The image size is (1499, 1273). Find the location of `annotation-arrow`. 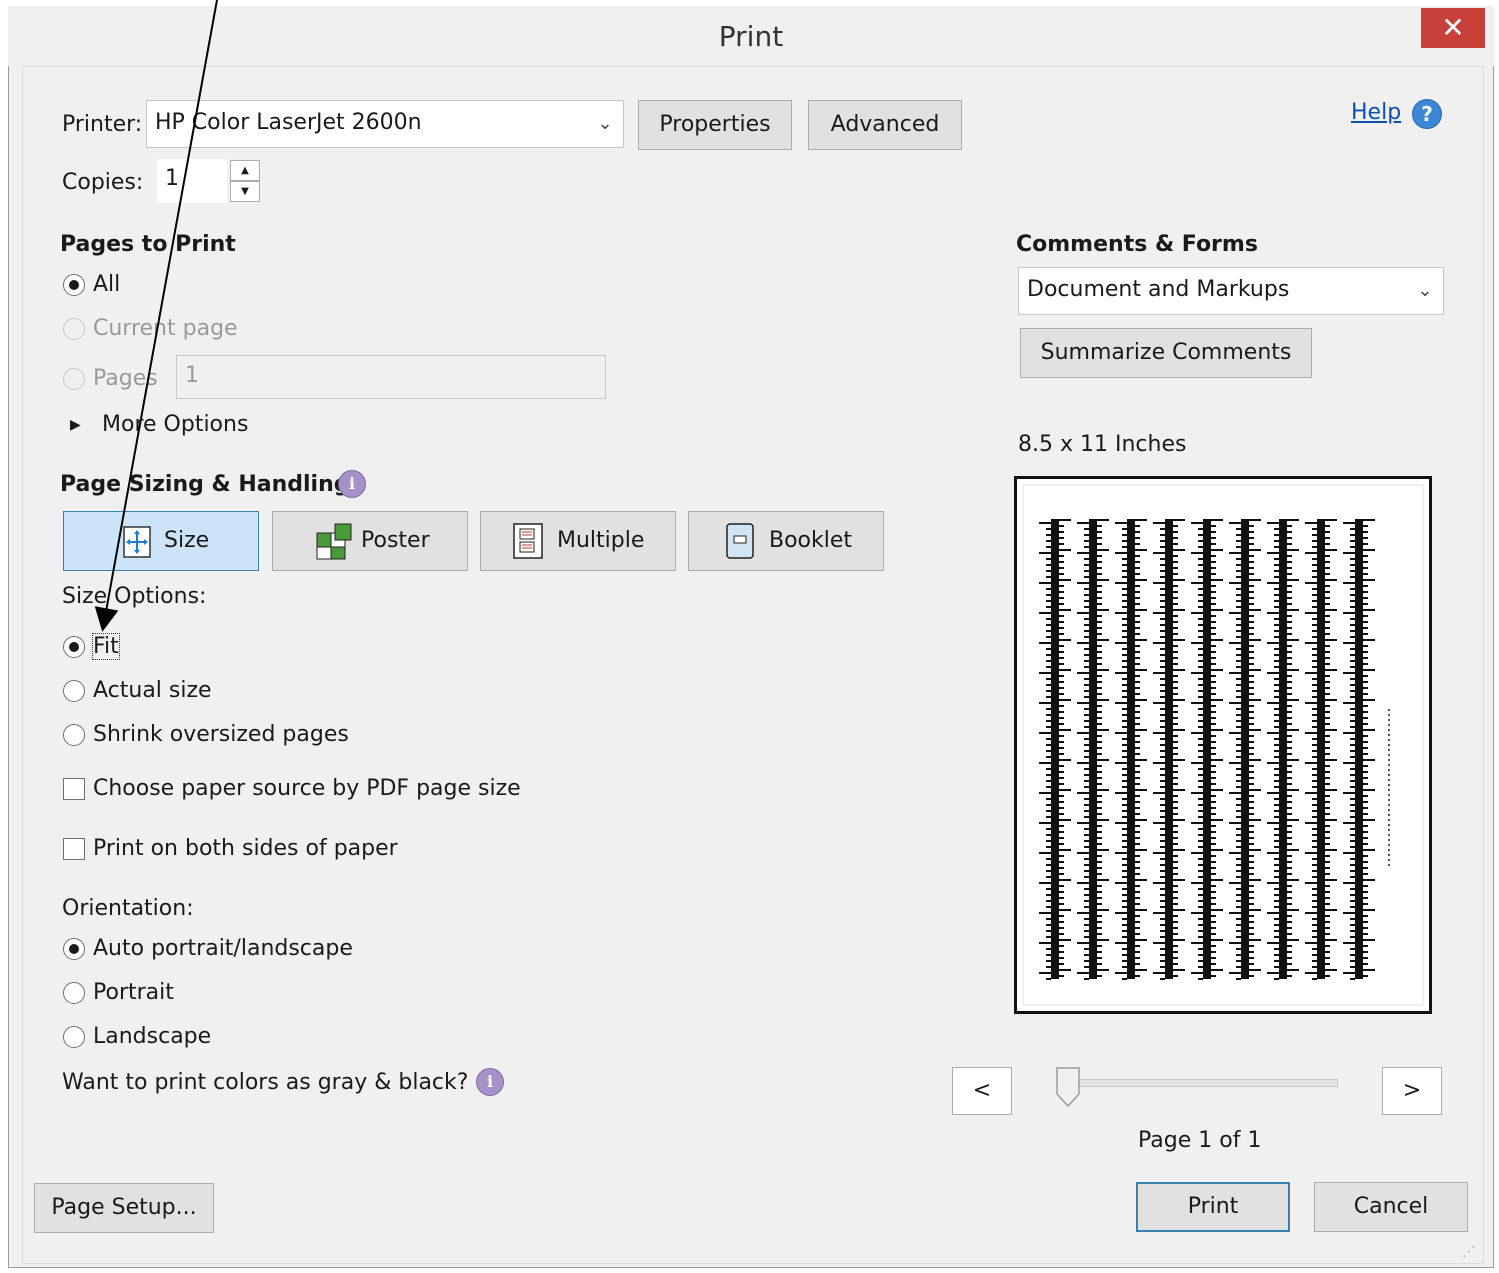

annotation-arrow is located at coordinates (156, 316).